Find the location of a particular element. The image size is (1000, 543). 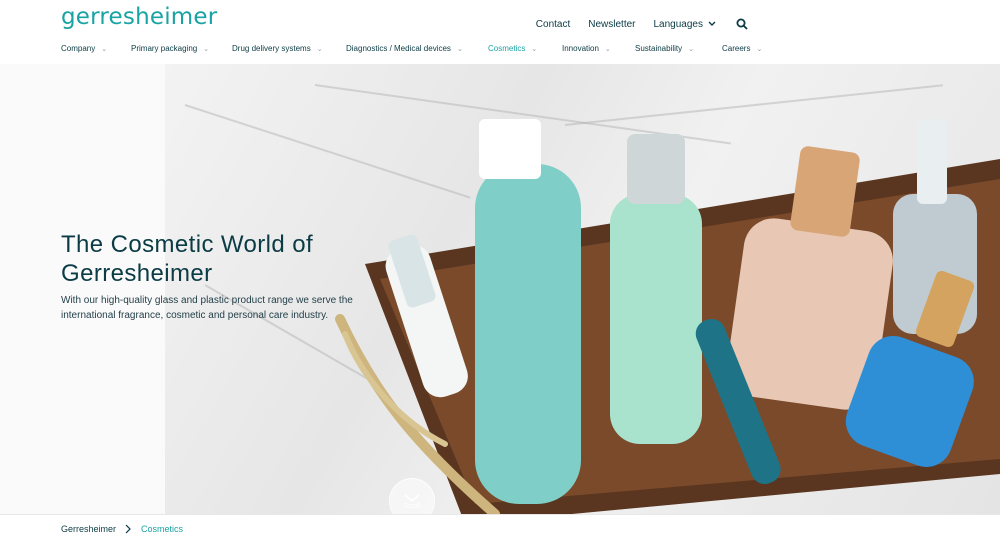

hero-title-line2: Gerresheimer is located at coordinates (137, 273).